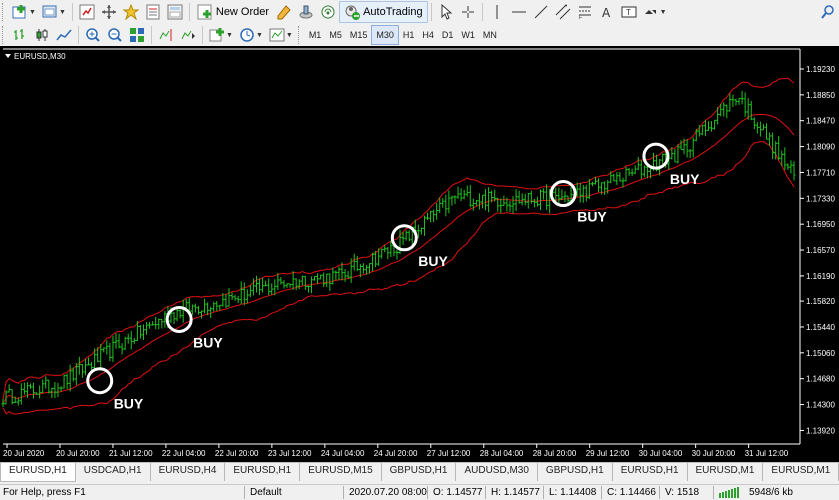 This screenshot has height=500, width=839. Describe the element at coordinates (54, 12) in the screenshot. I see `profiles-button: ▼` at that location.